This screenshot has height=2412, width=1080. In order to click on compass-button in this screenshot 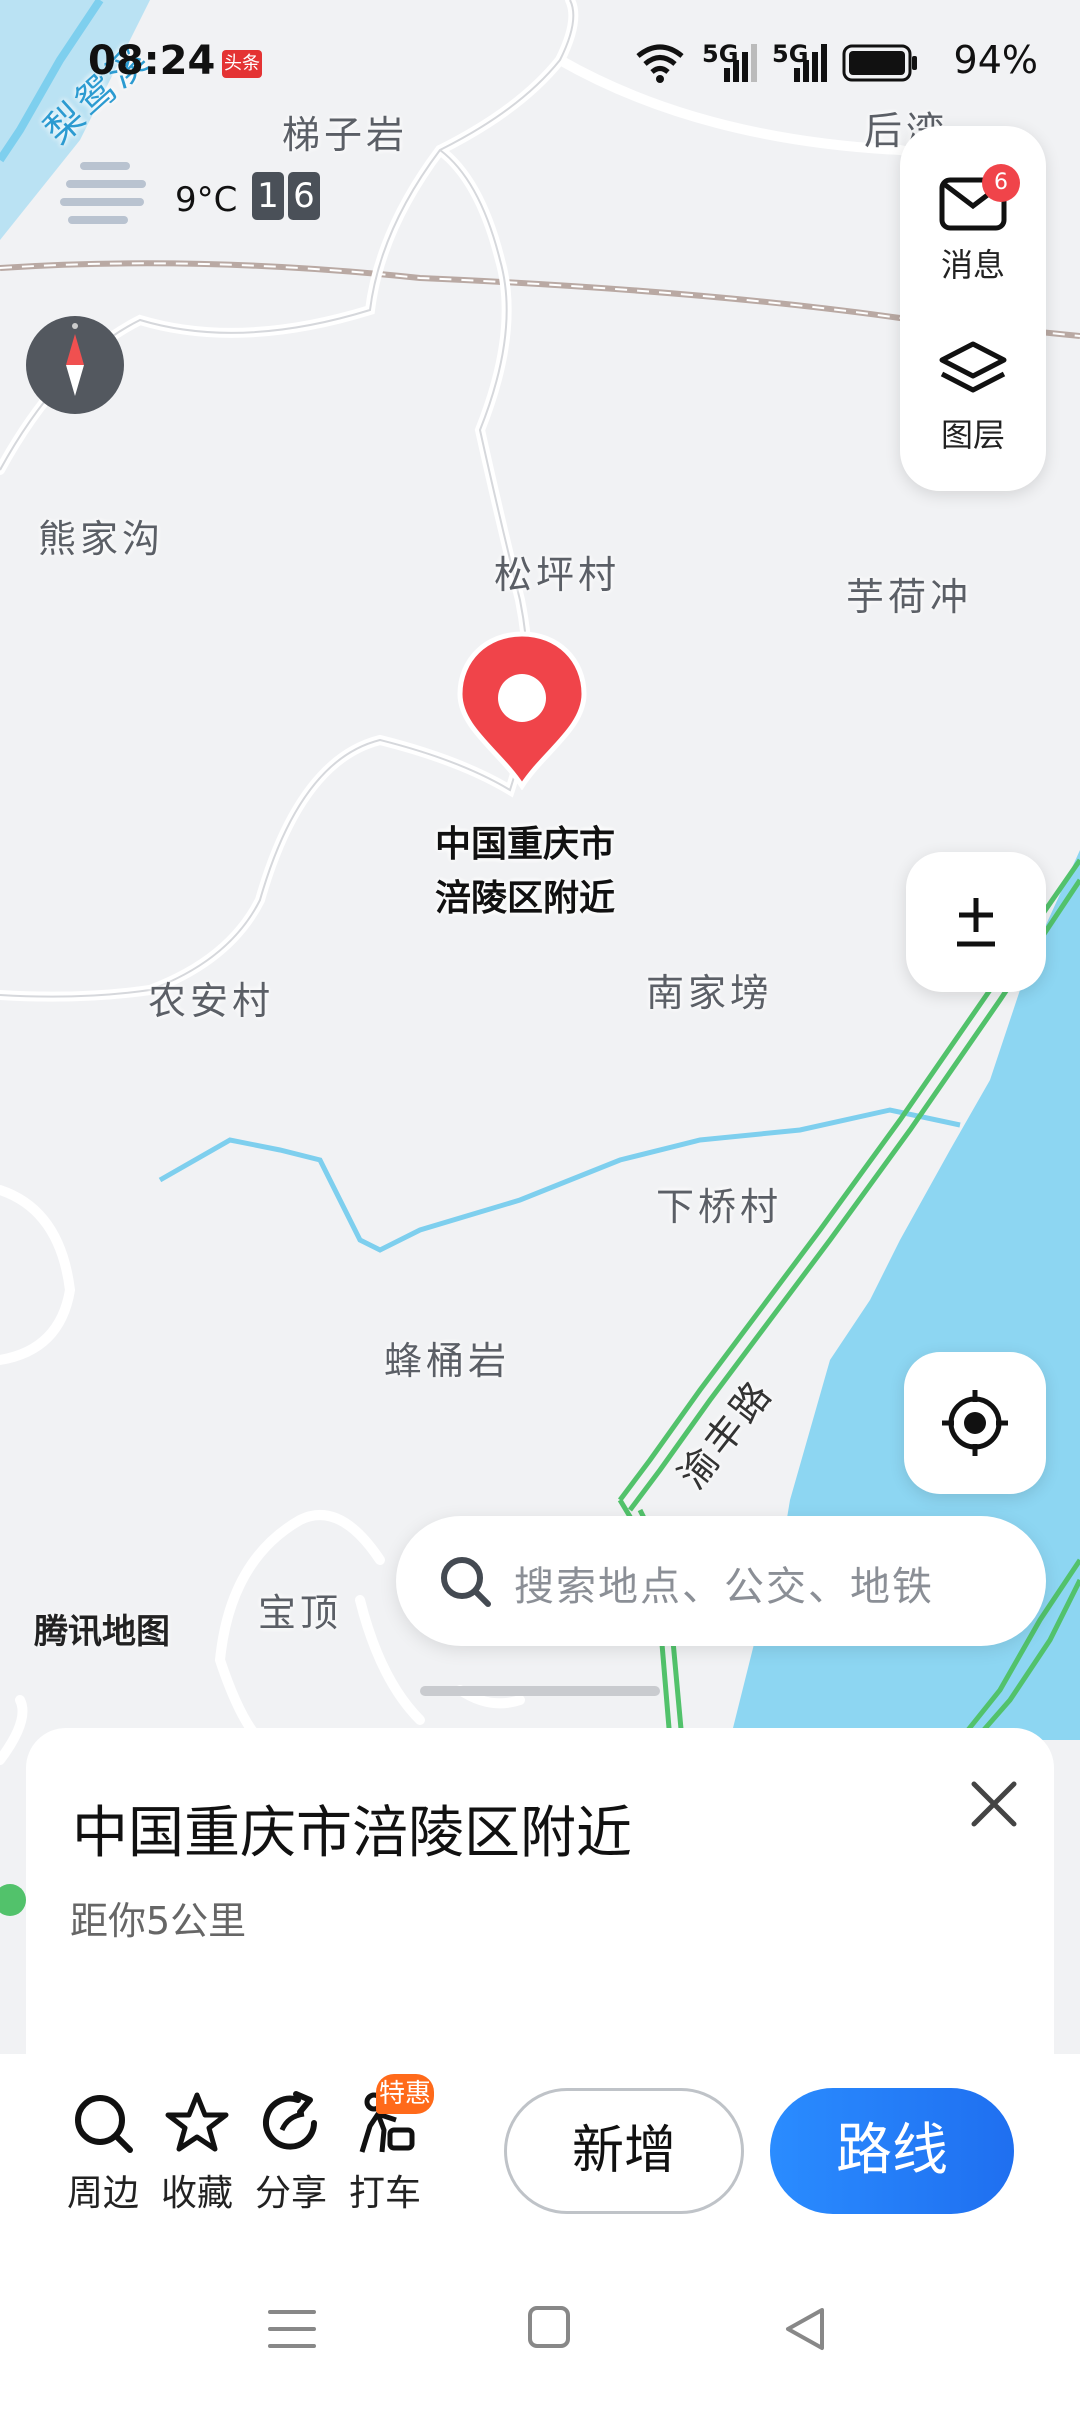, I will do `click(75, 365)`.